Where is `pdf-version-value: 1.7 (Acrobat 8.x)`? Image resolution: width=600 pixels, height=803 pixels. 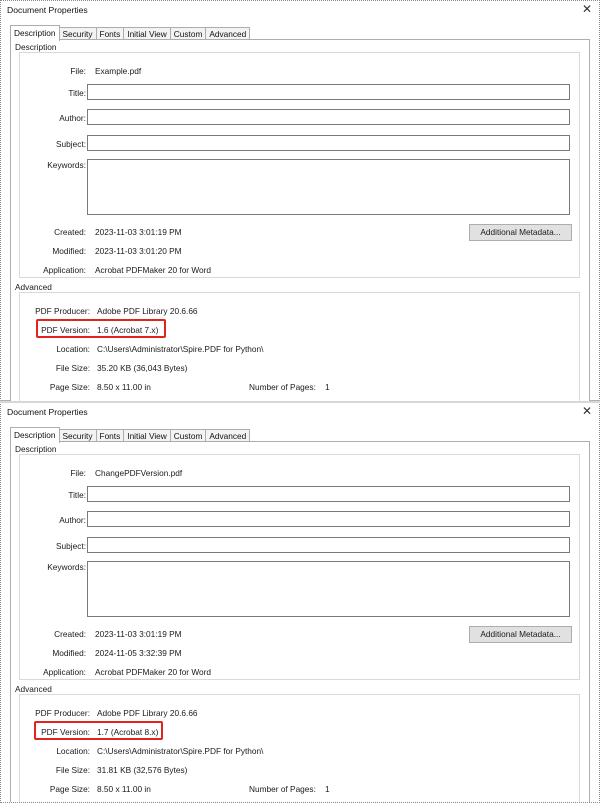 pdf-version-value: 1.7 (Acrobat 8.x) is located at coordinates (128, 732).